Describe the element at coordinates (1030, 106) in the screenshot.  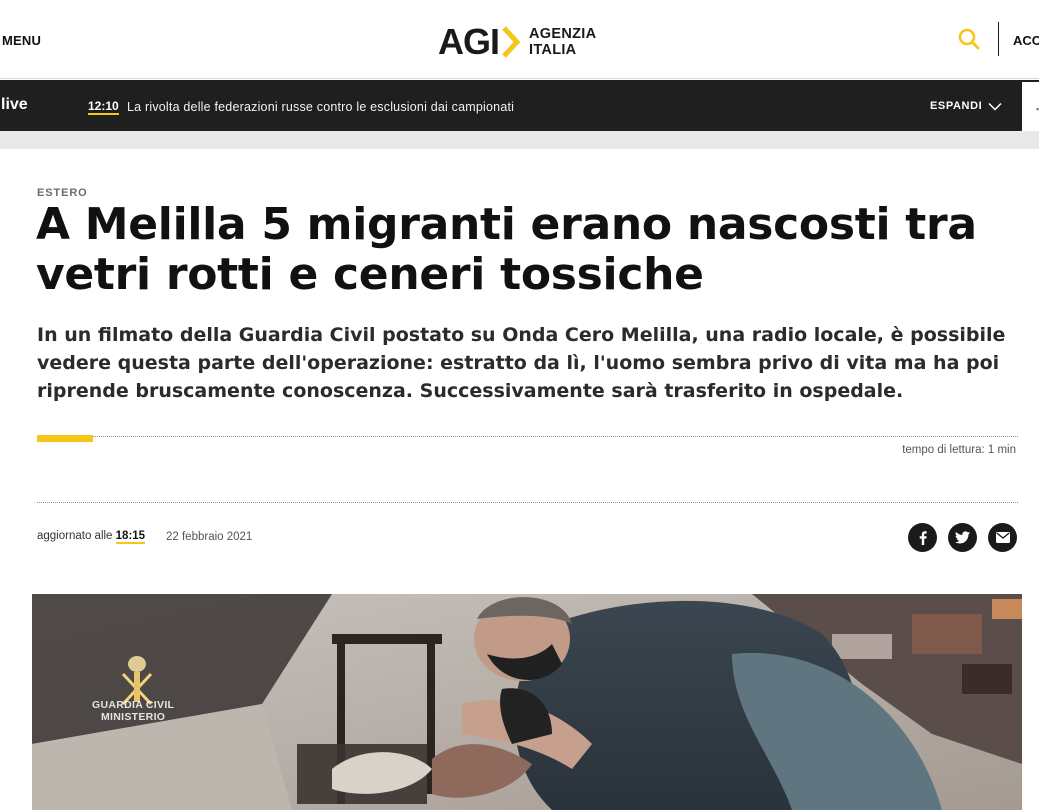
I see `live-side-tab: ▪` at that location.